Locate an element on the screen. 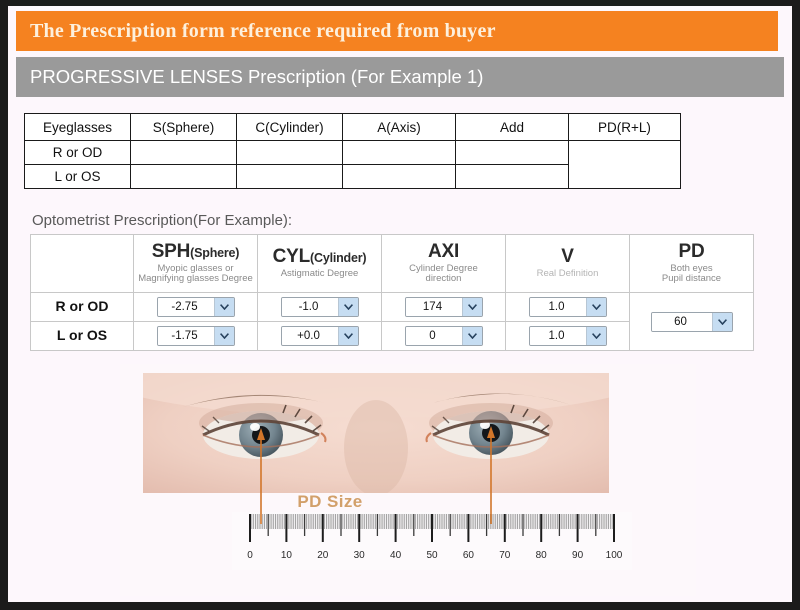 This screenshot has width=800, height=610. th-axi-sub: Cylinder Degree direction is located at coordinates (443, 273).